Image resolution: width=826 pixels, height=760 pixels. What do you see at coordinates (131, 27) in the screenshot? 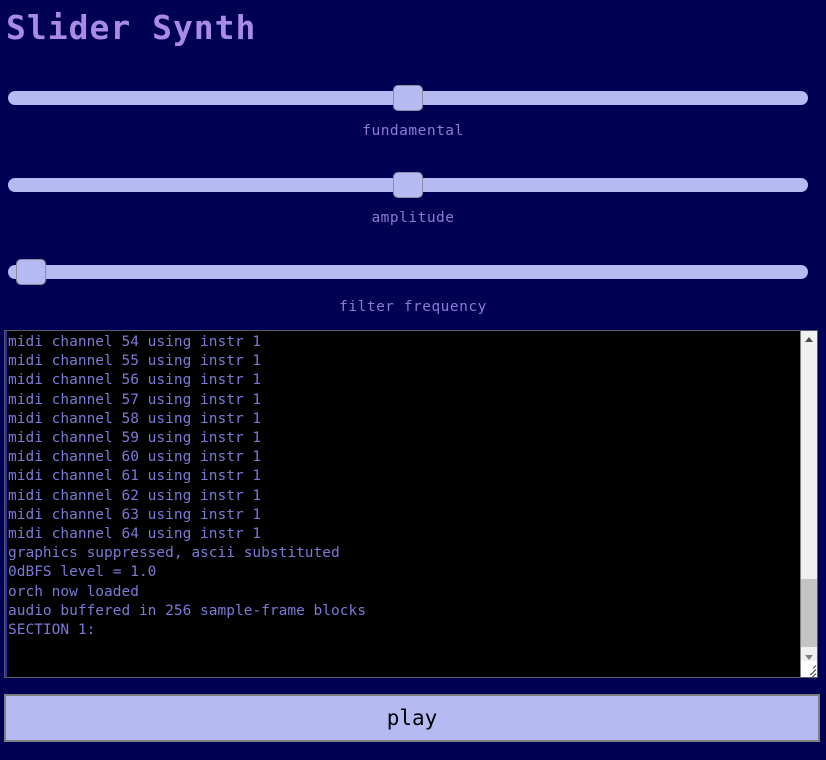
I see `page-title: Slider Synth` at bounding box center [131, 27].